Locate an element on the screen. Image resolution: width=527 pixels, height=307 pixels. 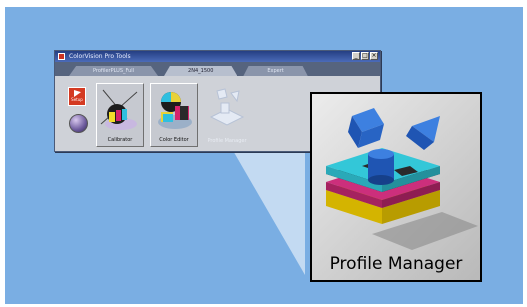
flag-icon is located at coordinates (77, 93).